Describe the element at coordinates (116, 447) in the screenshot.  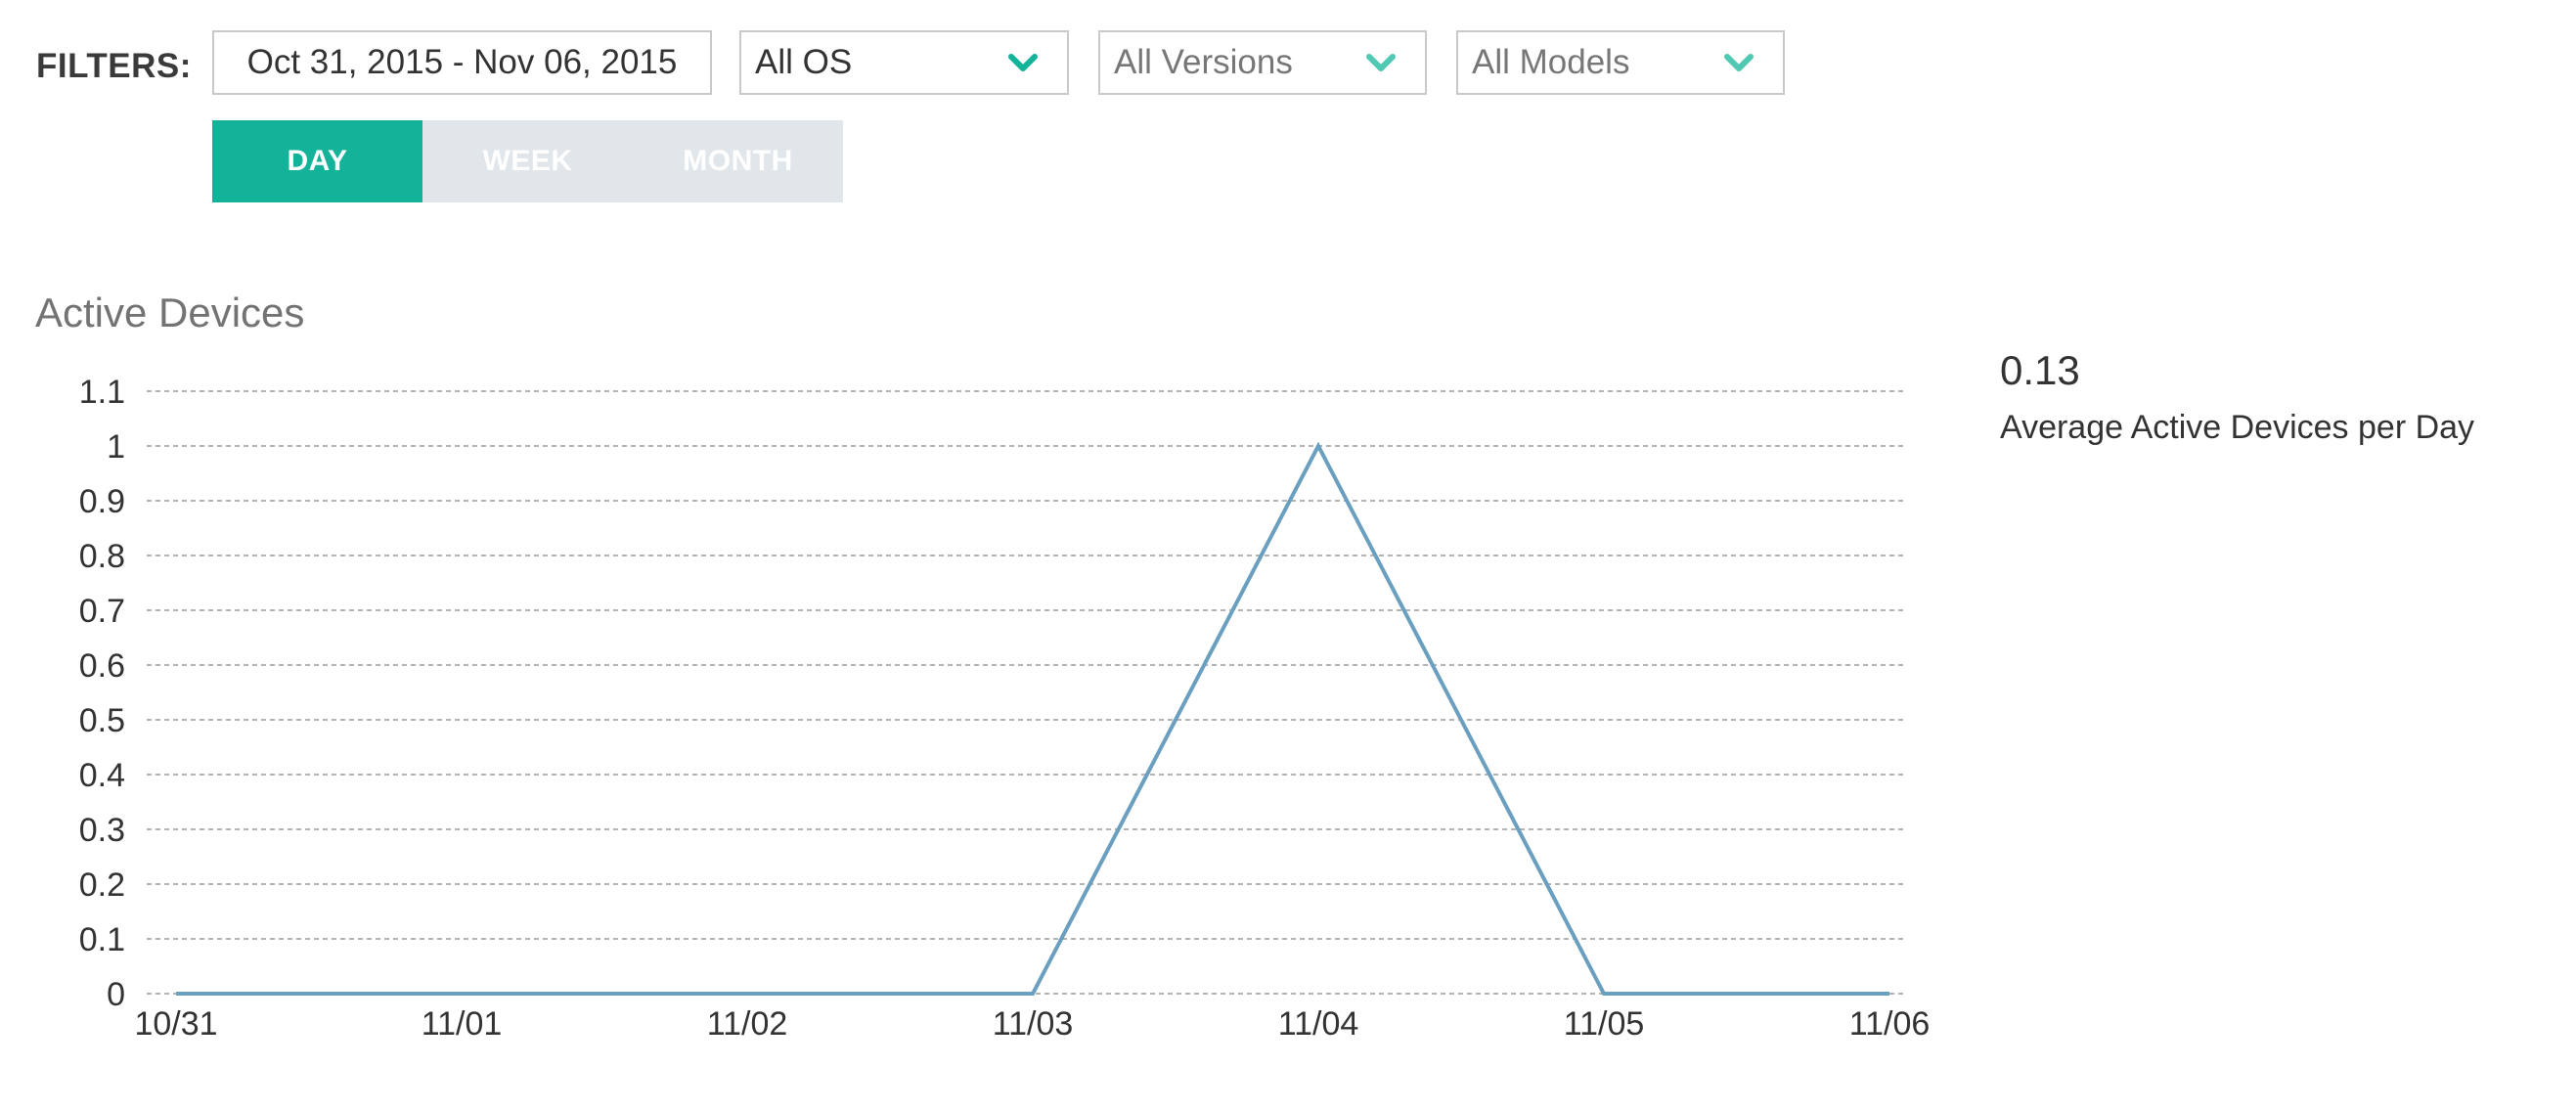
I see `y-tick-label: 1` at that location.